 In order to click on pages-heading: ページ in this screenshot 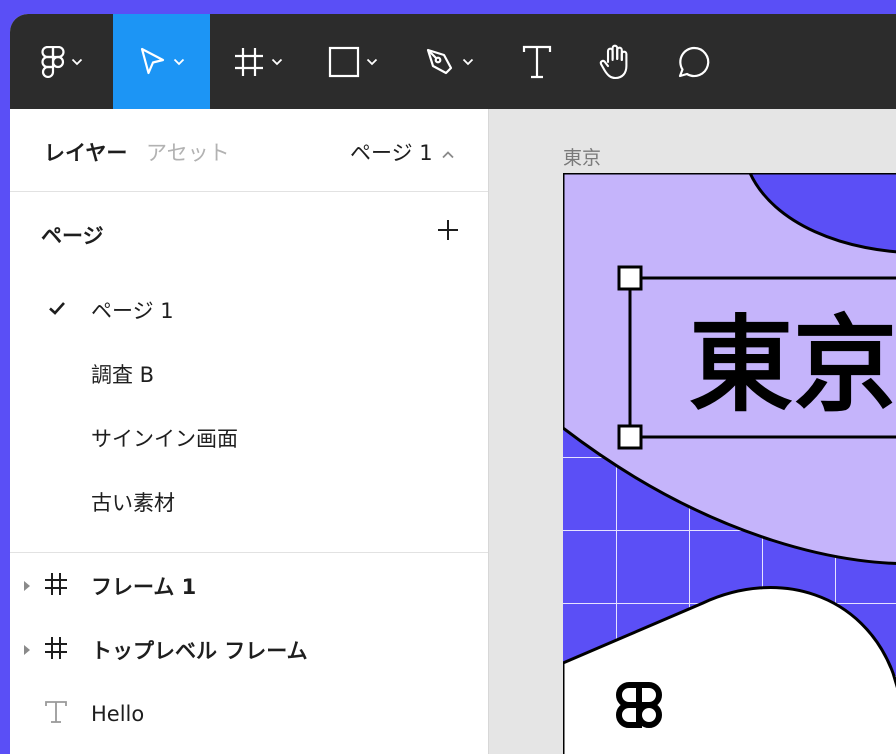, I will do `click(72, 236)`.